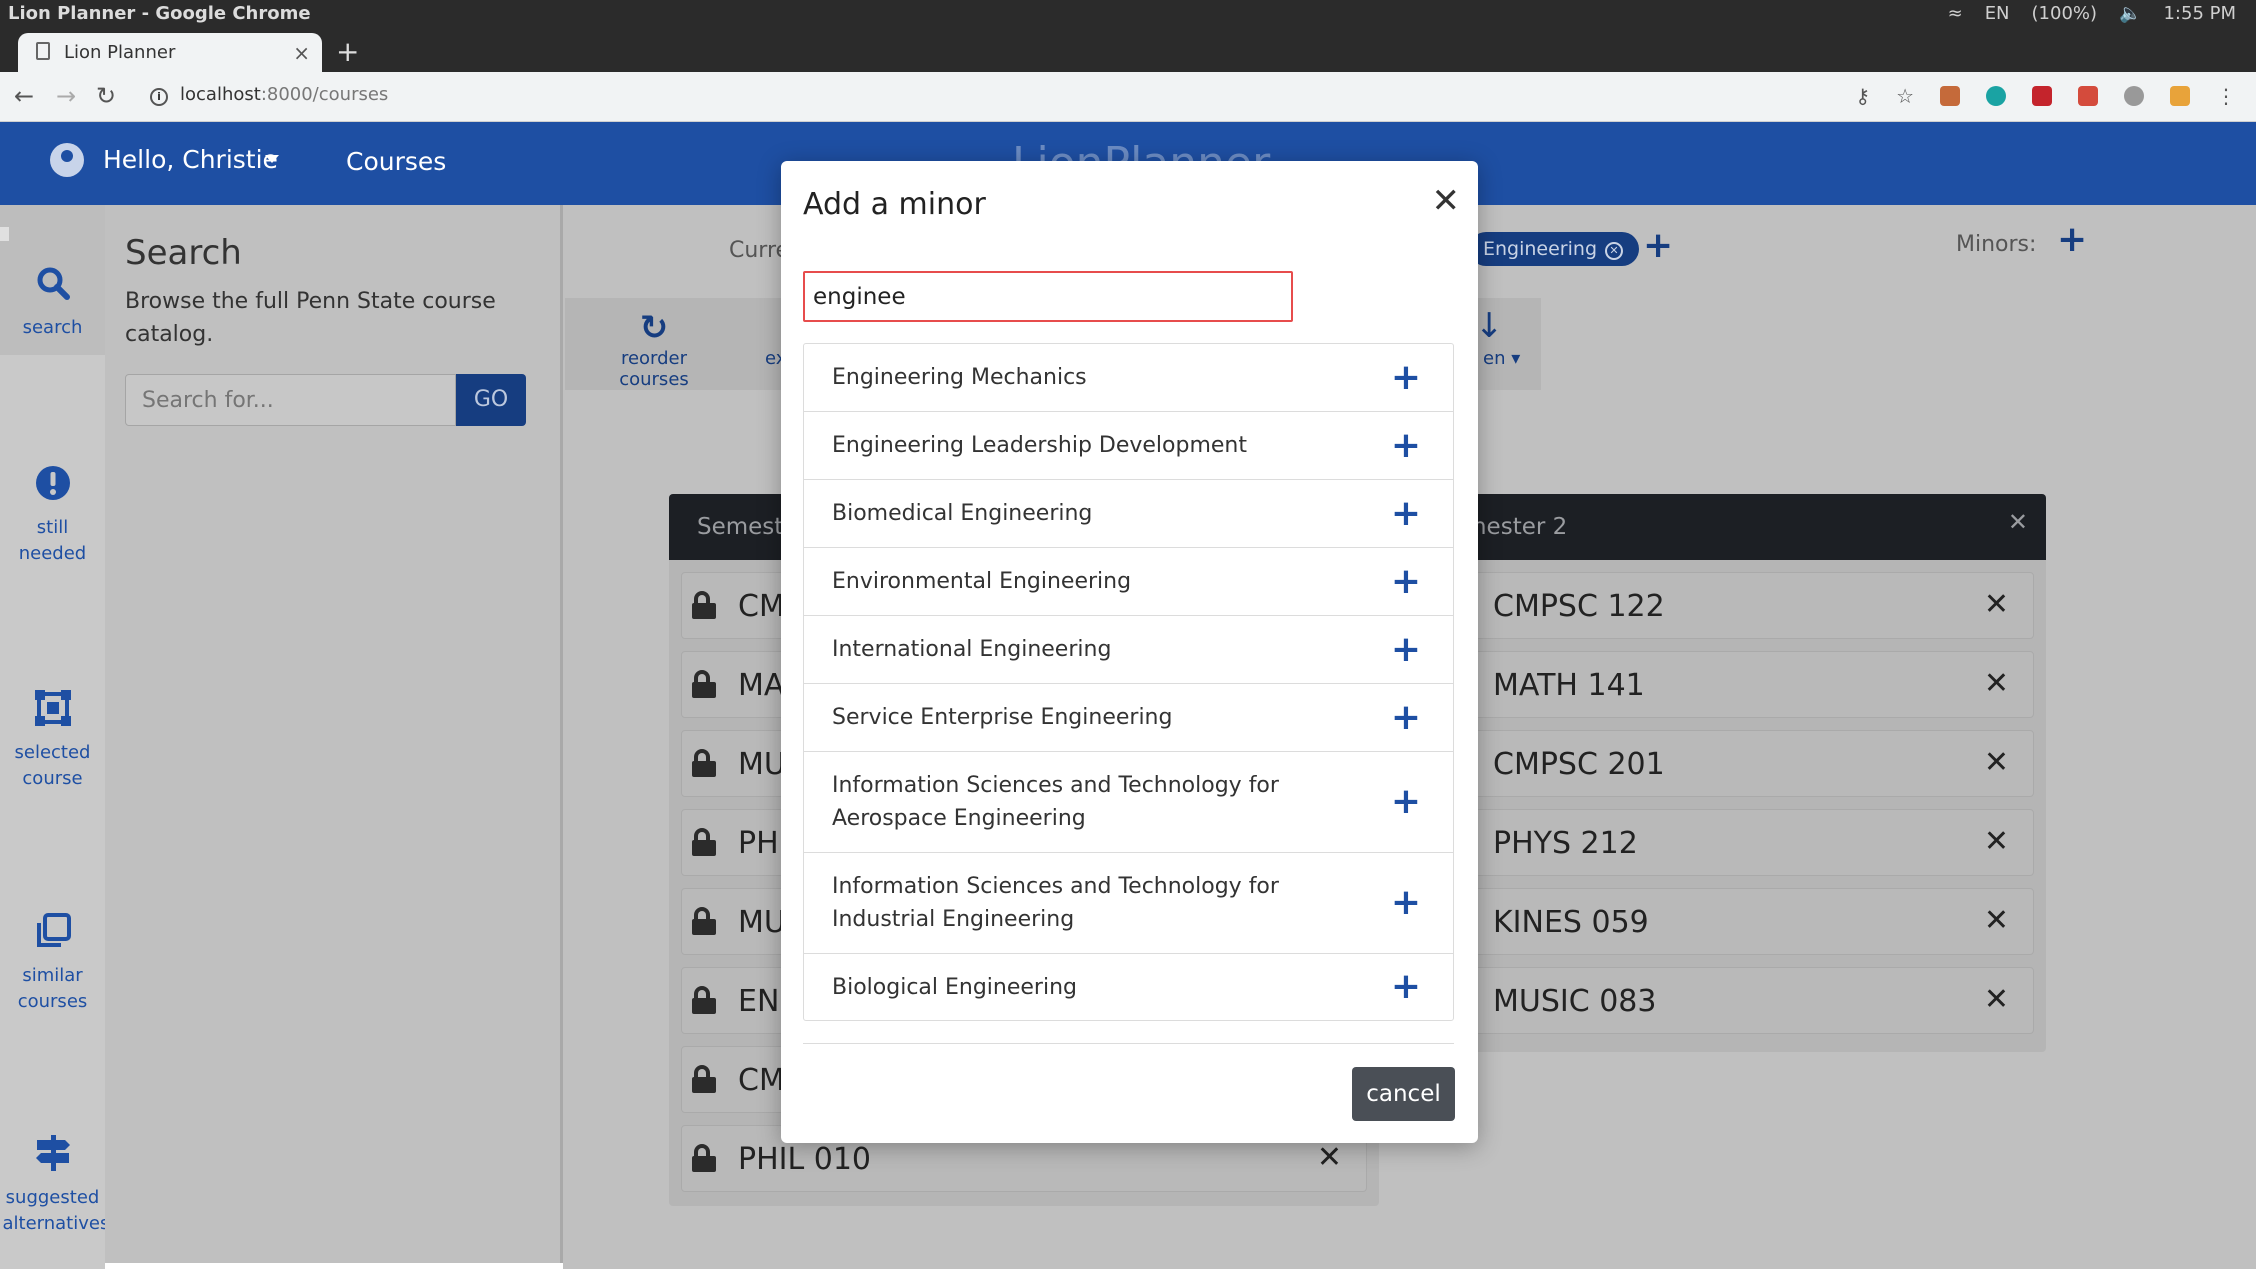 The height and width of the screenshot is (1269, 2256). Describe the element at coordinates (491, 400) in the screenshot. I see `search-go-button: GO` at that location.